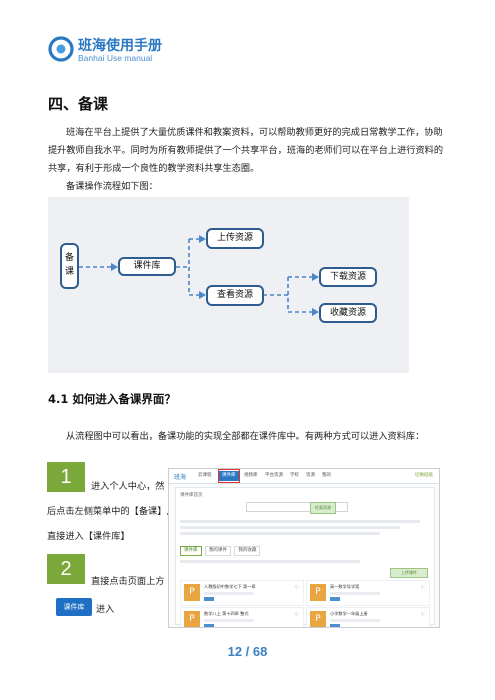 The image size is (495, 700). Describe the element at coordinates (66, 569) in the screenshot. I see `step-2-badge: 2` at that location.